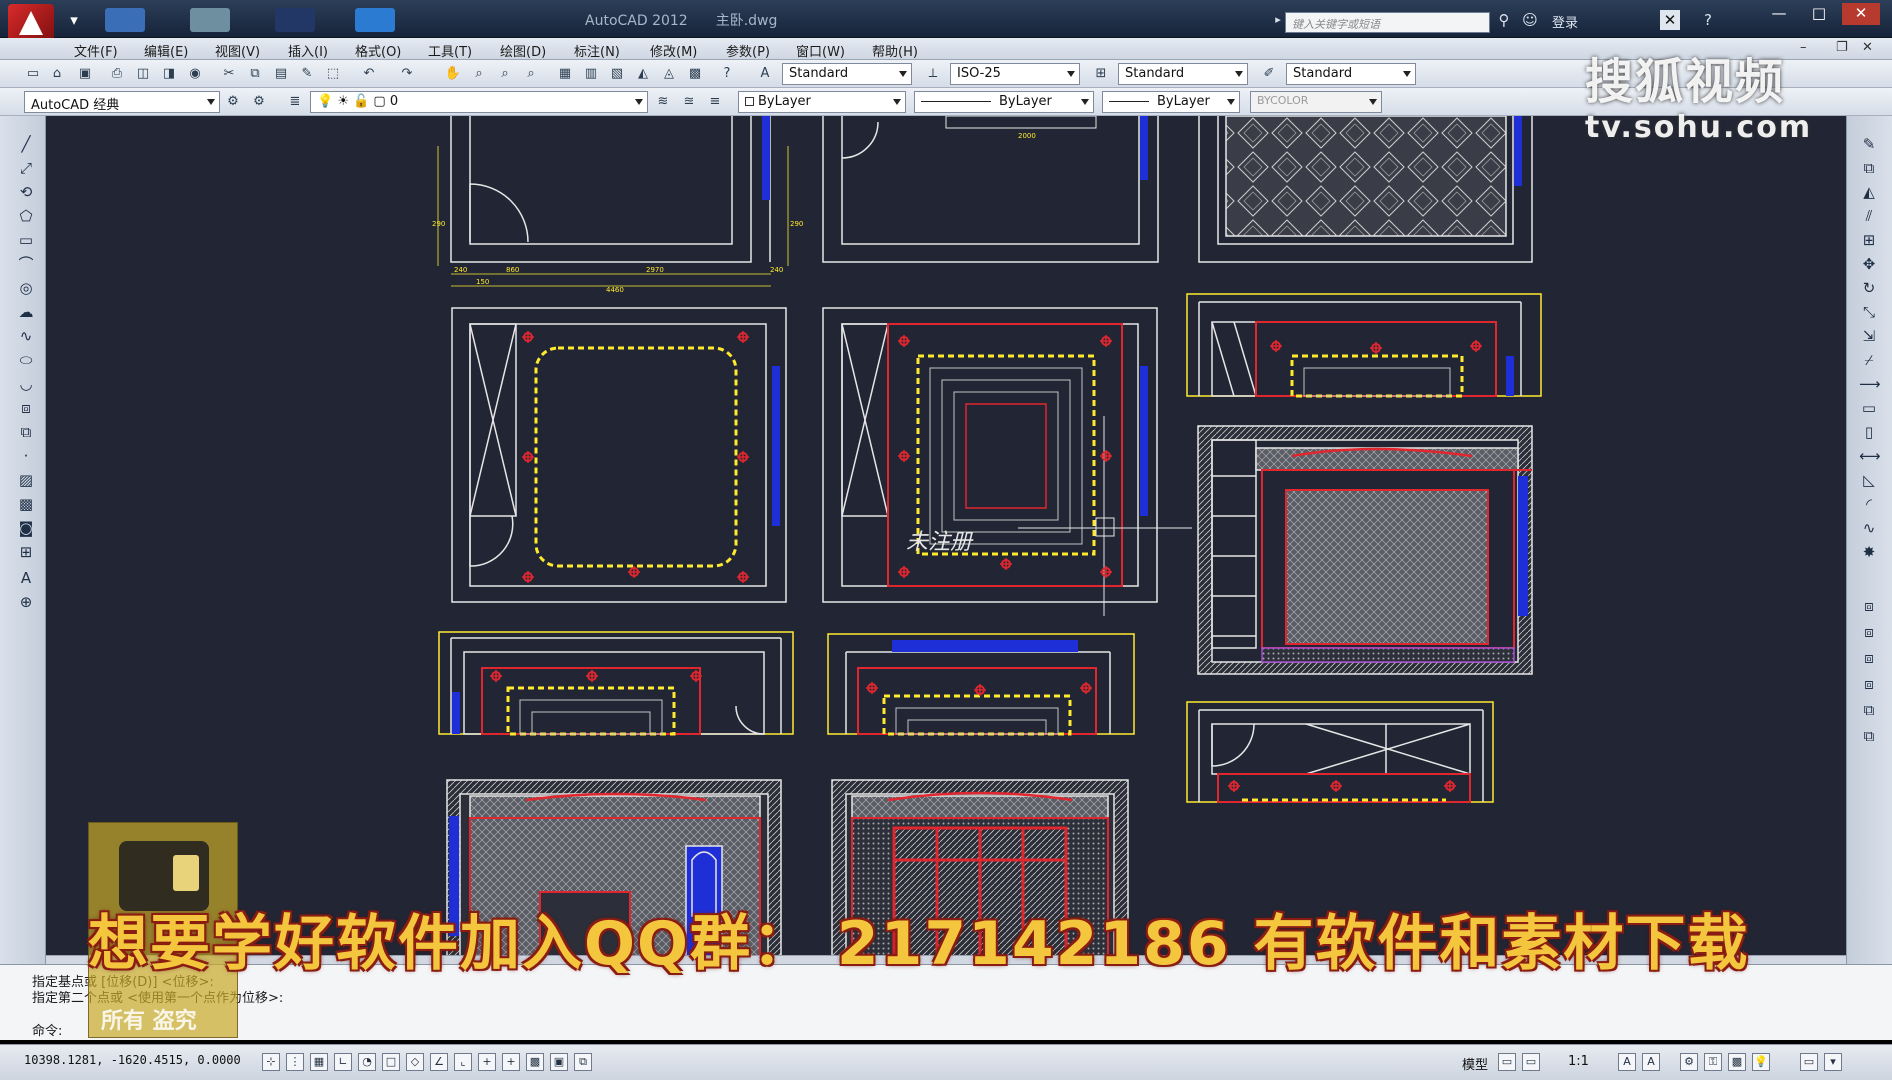 The image size is (1892, 1080). Describe the element at coordinates (1869, 408) in the screenshot. I see `break-at-point-icon: ▭` at that location.